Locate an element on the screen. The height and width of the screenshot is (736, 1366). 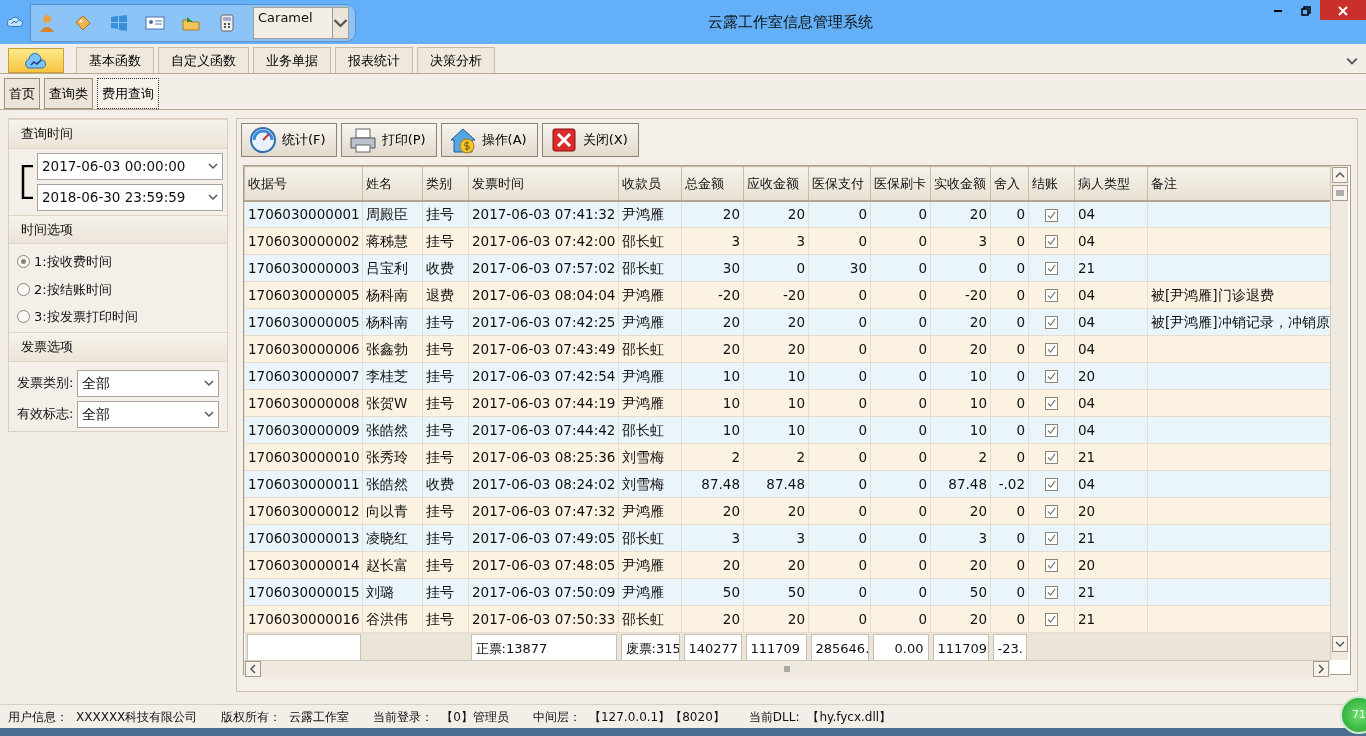
table-cell: 1706030000009 is located at coordinates (303, 430).